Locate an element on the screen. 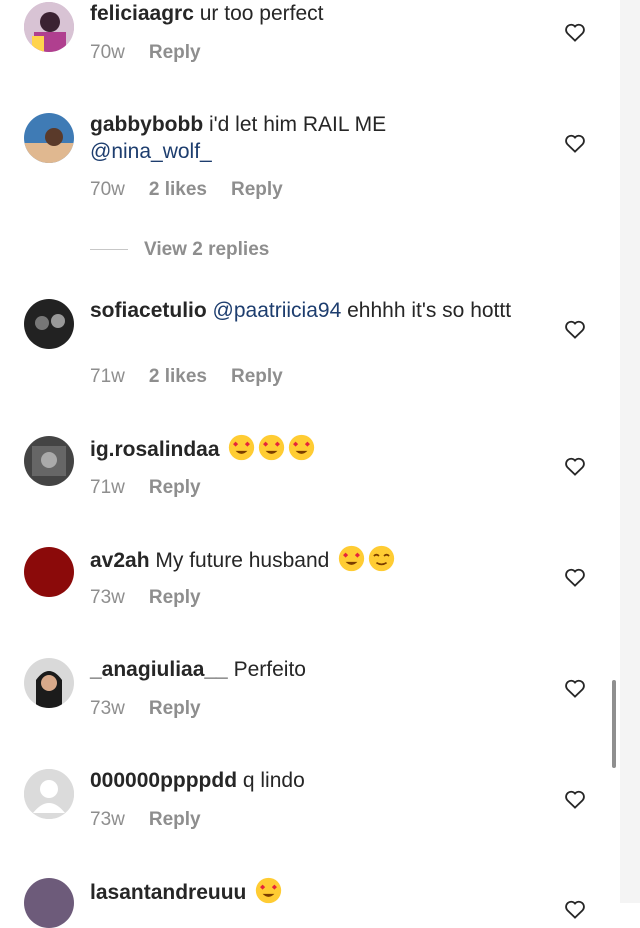  mention-link: @nina_wolf_ is located at coordinates (151, 151).